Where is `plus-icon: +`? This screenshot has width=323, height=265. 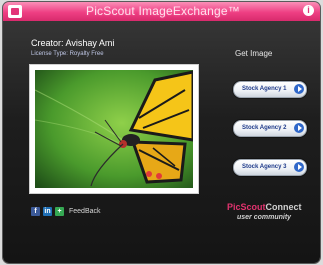
plus-icon: + is located at coordinates (59, 211).